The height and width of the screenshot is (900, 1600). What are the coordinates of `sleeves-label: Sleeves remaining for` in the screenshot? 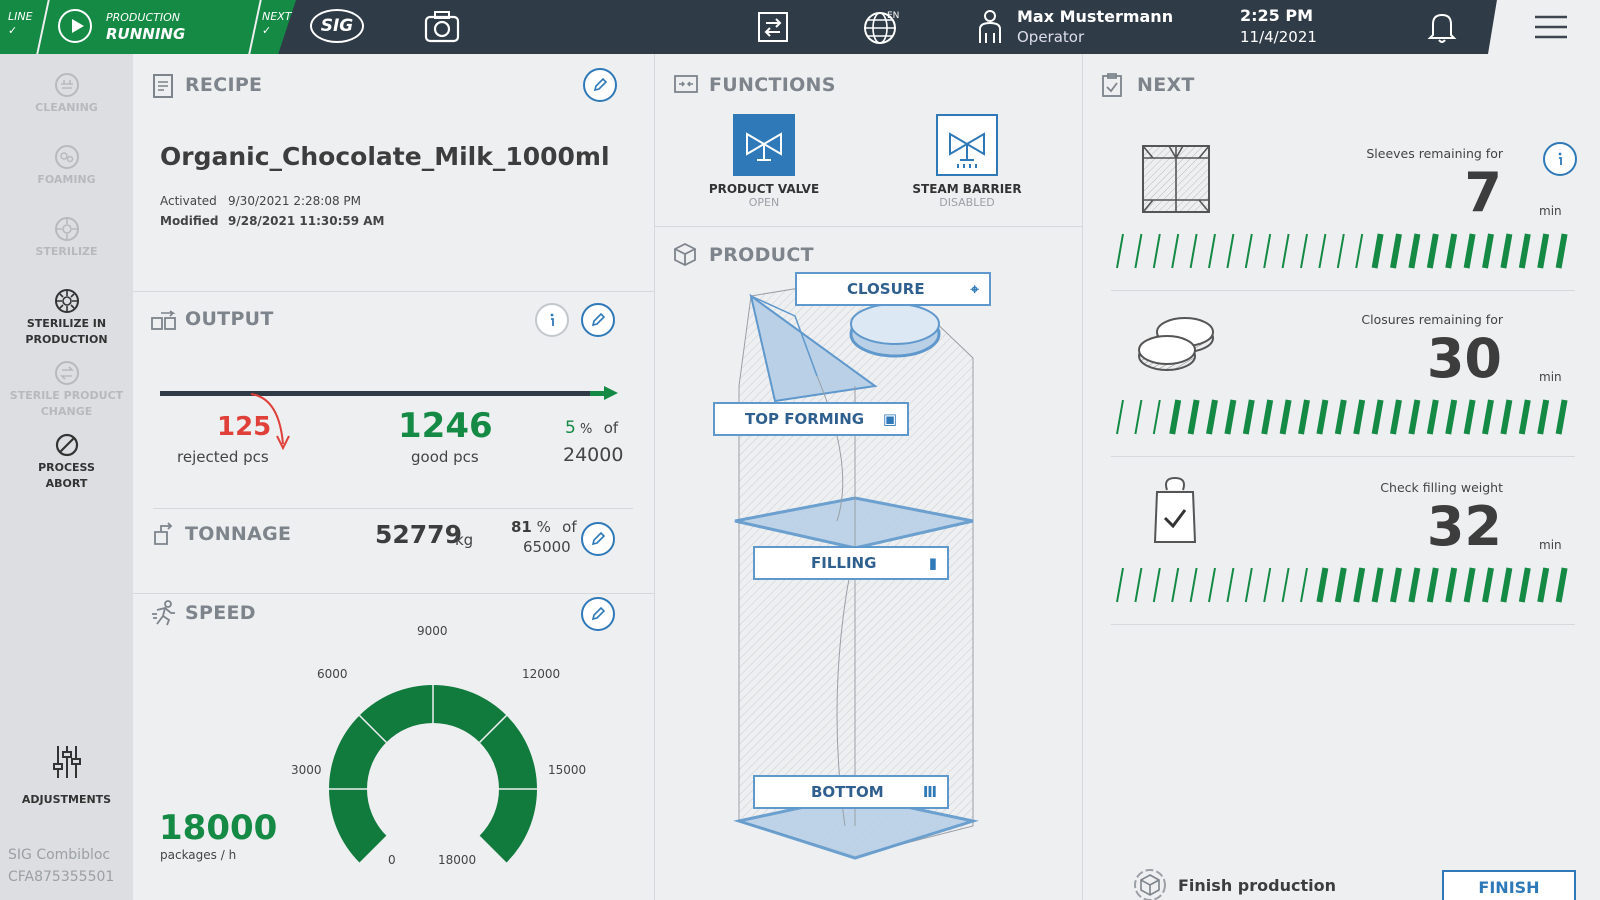 It's located at (1434, 153).